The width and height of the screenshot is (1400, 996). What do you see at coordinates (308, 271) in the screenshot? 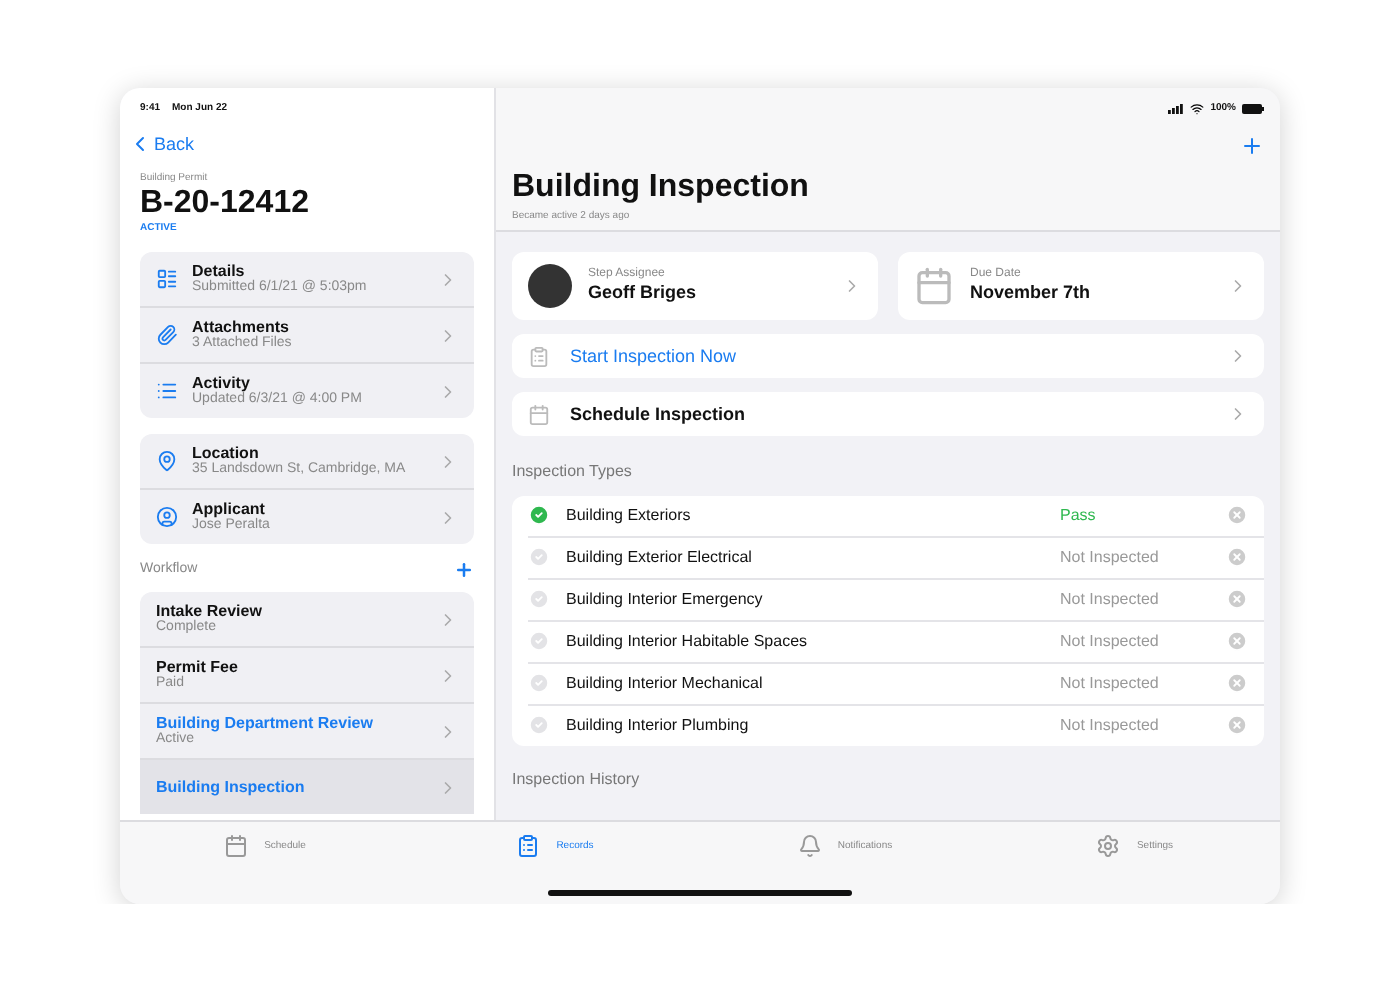
I see `row-title: Details` at bounding box center [308, 271].